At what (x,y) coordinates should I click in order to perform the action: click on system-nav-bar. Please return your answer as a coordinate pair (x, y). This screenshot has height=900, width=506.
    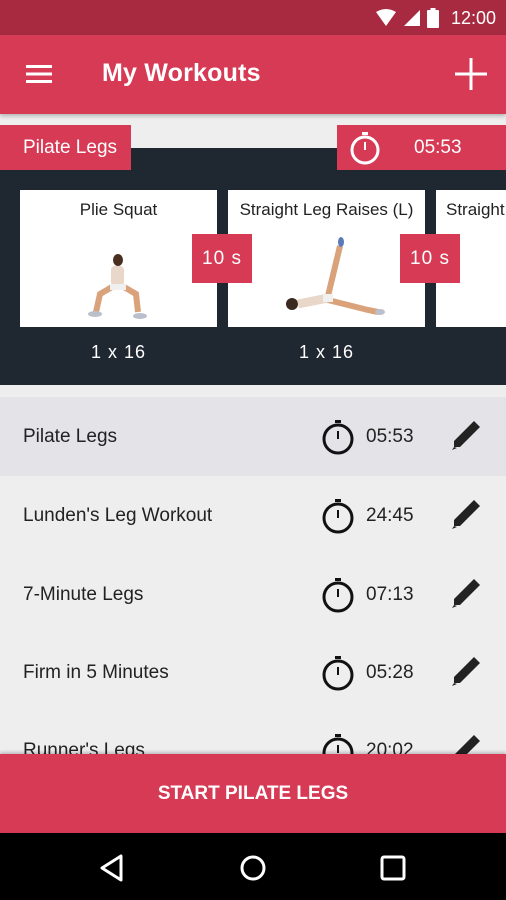
    Looking at the image, I should click on (253, 866).